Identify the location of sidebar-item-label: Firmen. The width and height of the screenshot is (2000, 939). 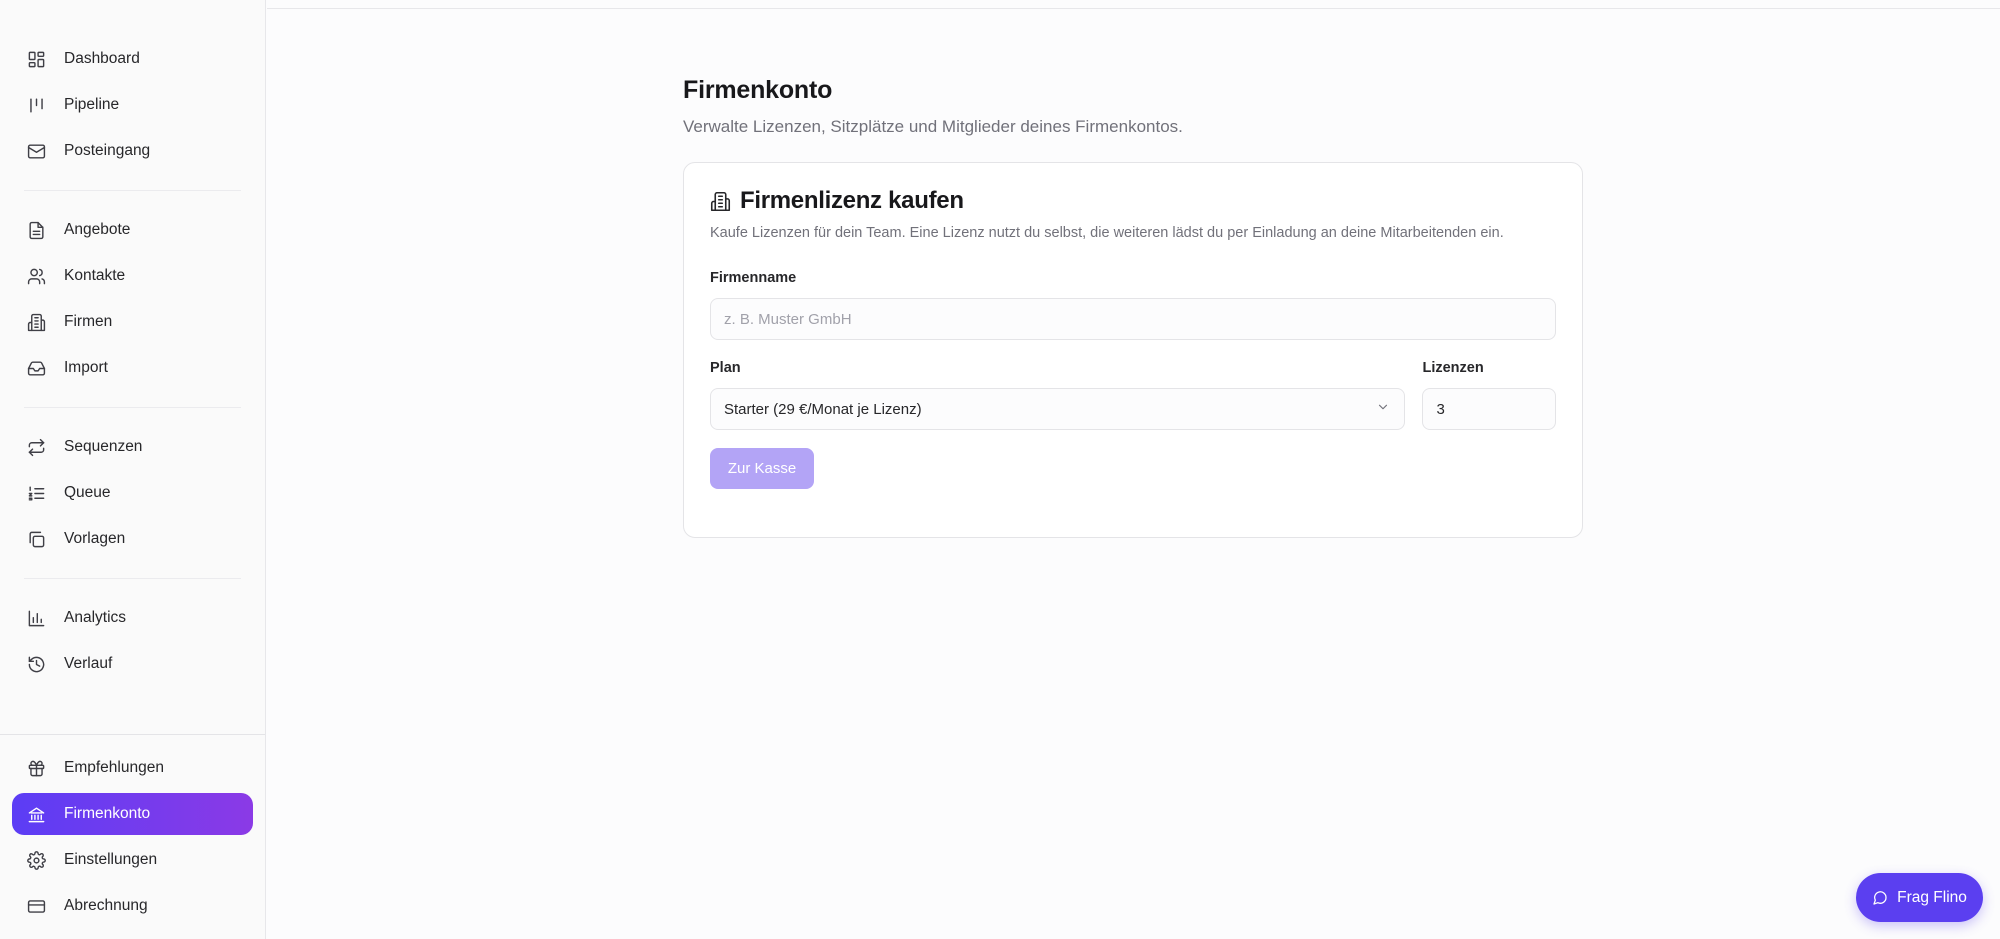
(88, 321).